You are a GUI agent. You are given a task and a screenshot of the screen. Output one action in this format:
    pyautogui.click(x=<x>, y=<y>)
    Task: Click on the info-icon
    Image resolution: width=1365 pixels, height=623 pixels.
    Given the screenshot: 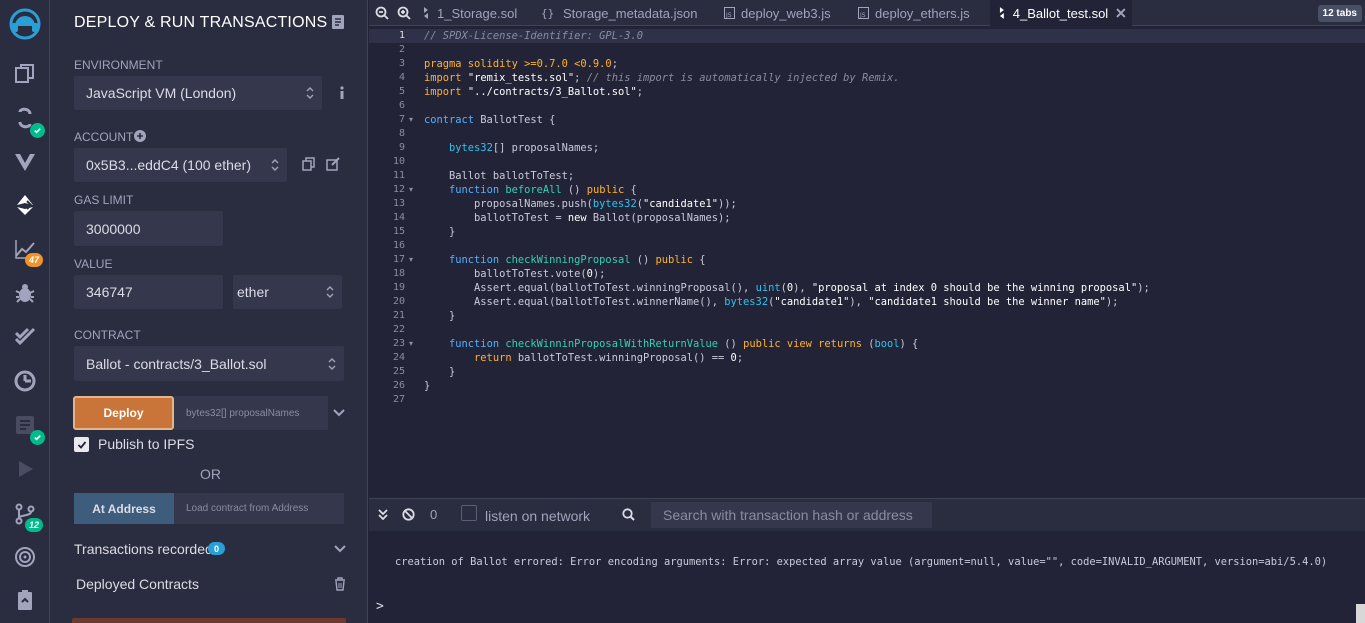 What is the action you would take?
    pyautogui.click(x=342, y=93)
    